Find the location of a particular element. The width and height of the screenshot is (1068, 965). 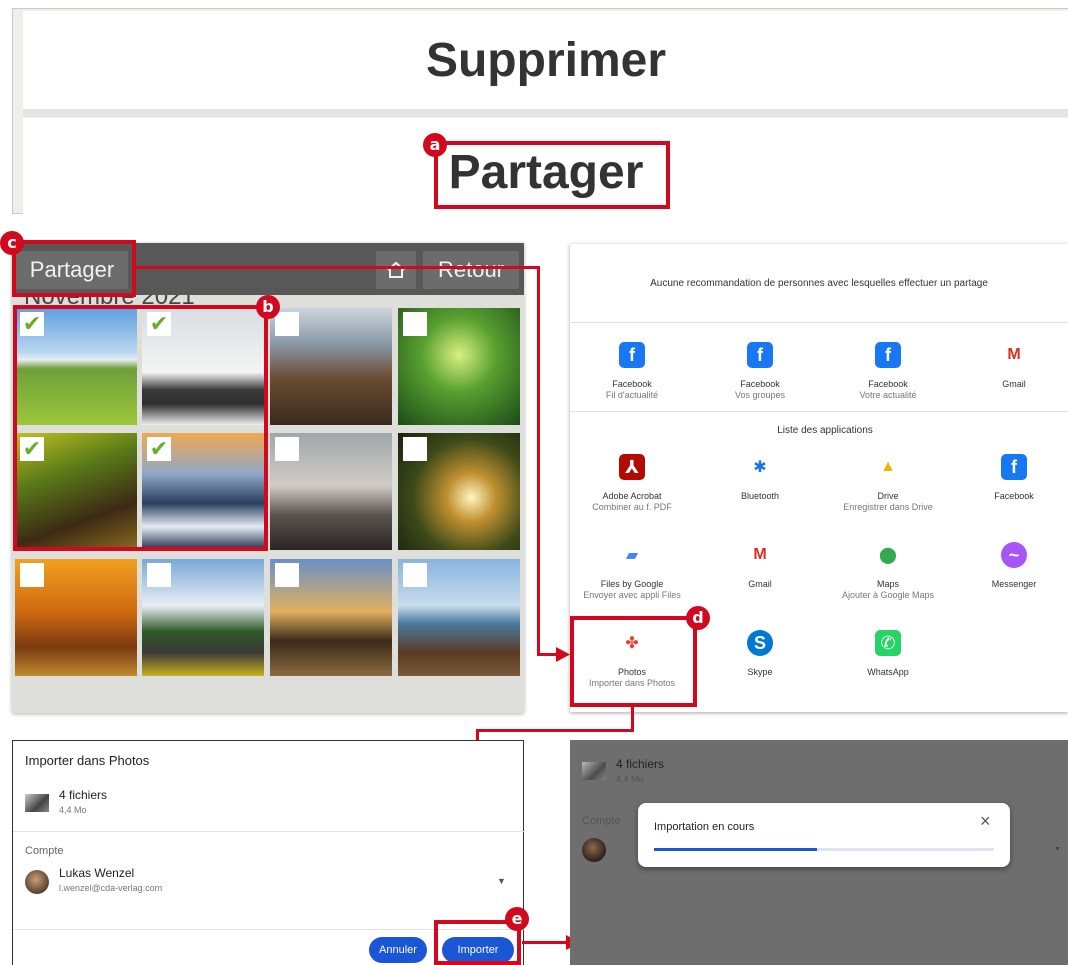

files-icon: ▰ is located at coordinates (632, 555).